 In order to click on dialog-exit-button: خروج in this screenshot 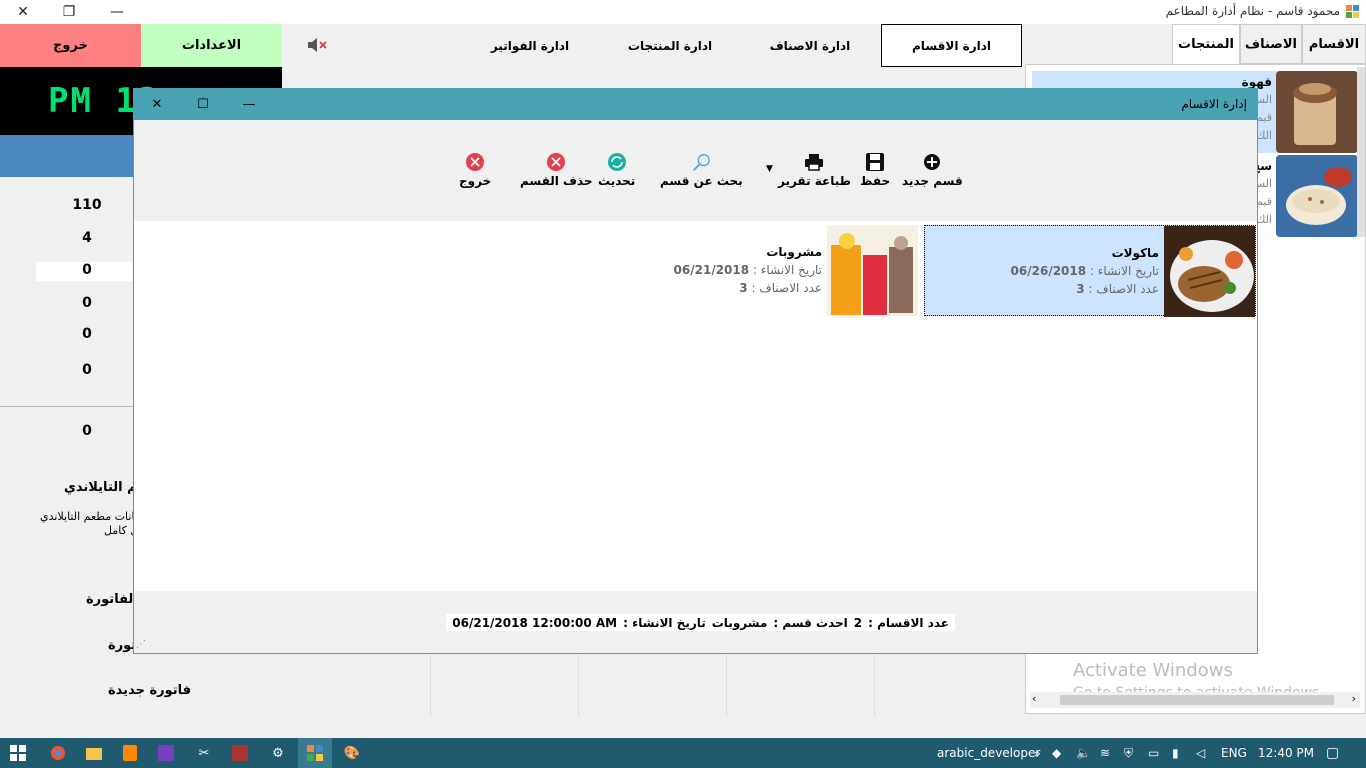, I will do `click(475, 170)`.